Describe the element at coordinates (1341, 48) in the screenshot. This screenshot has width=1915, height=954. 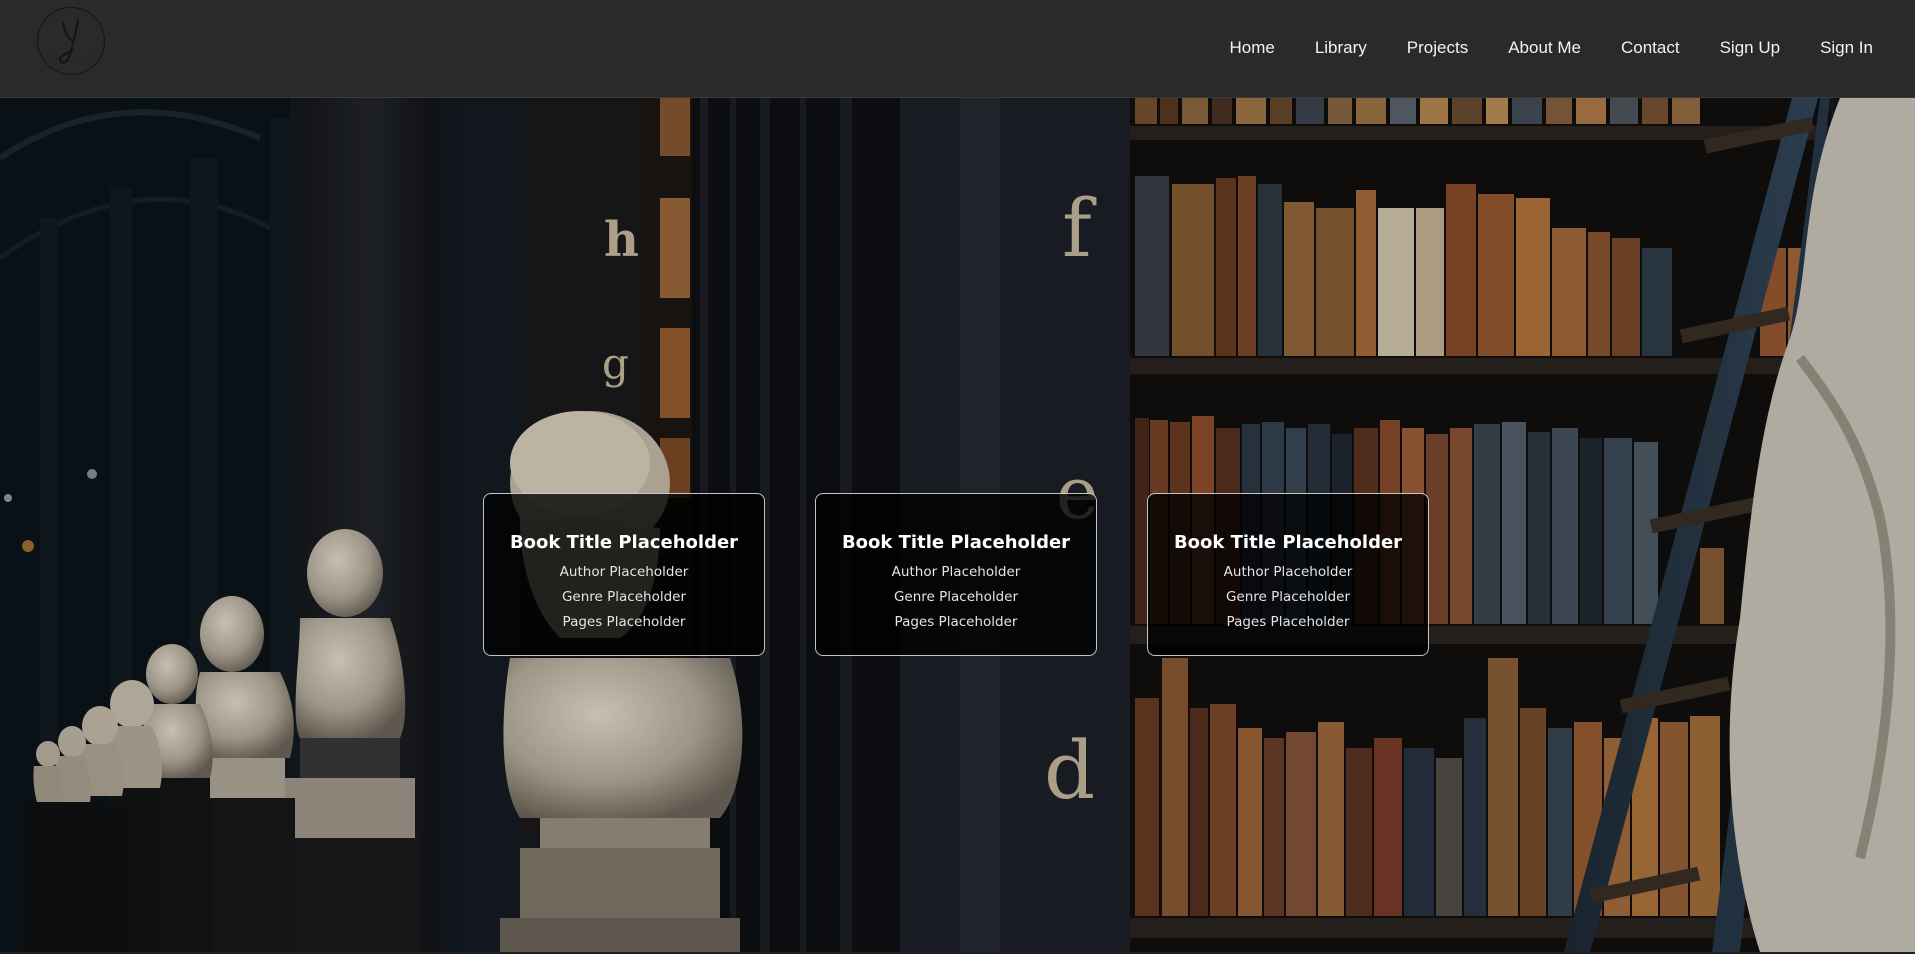
I see `nav-library-link: Library` at that location.